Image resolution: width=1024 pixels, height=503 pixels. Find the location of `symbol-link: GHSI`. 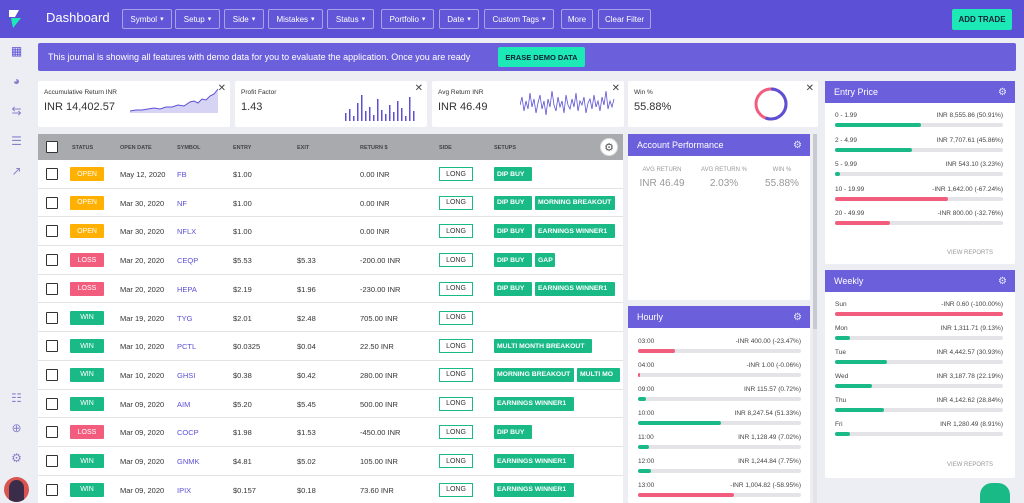

symbol-link: GHSI is located at coordinates (186, 375).